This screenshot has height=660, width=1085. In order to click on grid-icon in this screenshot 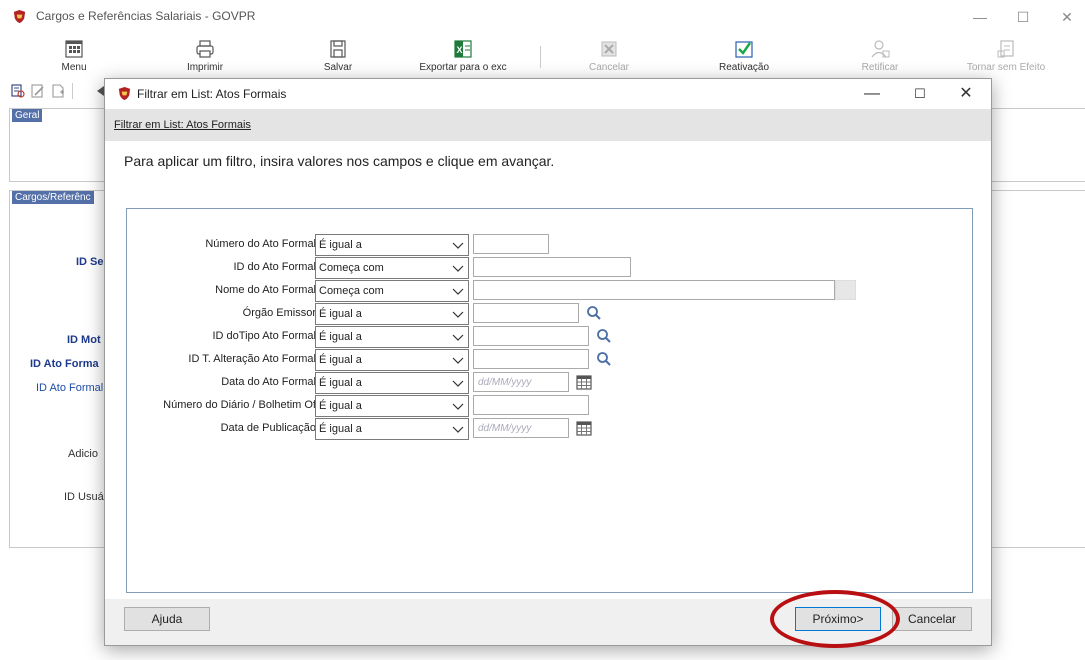, I will do `click(74, 49)`.